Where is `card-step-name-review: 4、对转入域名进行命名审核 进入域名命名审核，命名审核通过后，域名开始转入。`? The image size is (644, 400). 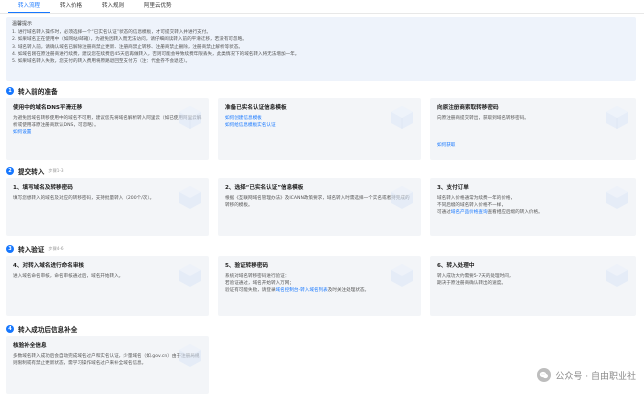 card-step-name-review: 4、对转入域名进行命名审核 进入域名命名审核，命名审核通过后，域名开始转入。 is located at coordinates (107, 286).